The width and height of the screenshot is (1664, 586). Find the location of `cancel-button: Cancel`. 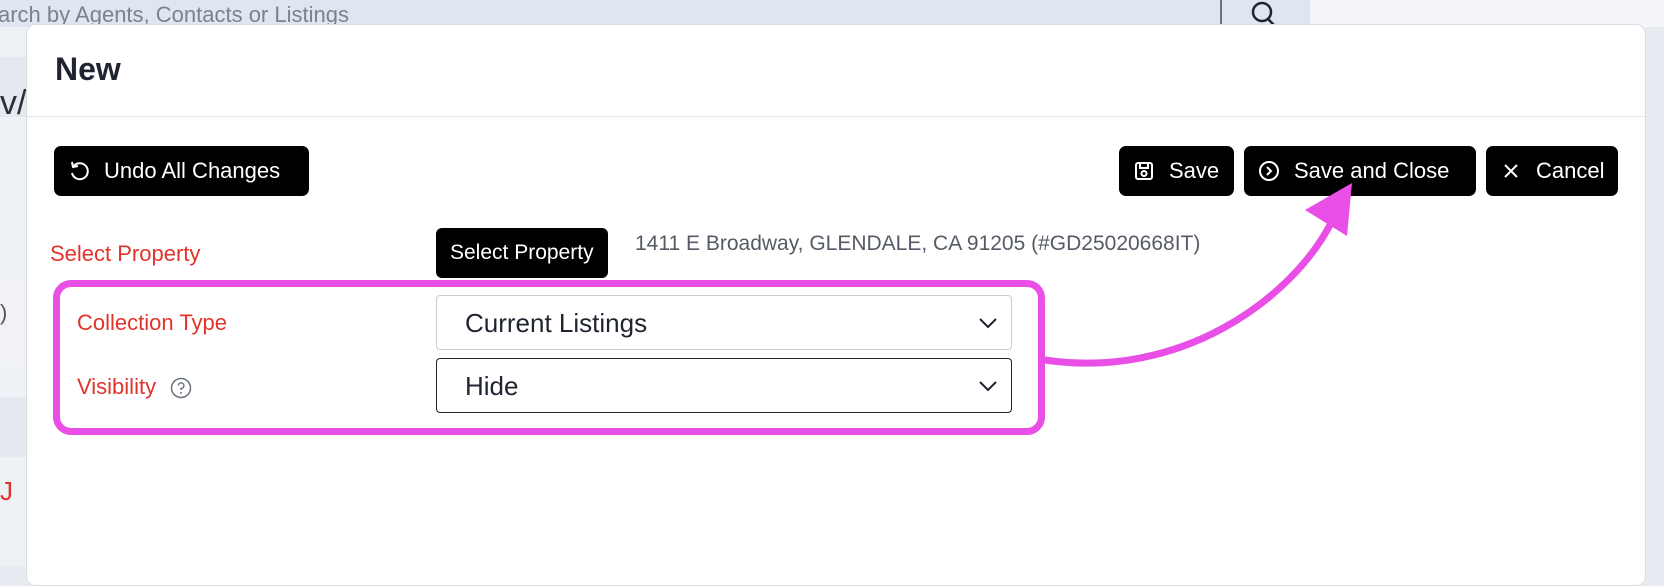

cancel-button: Cancel is located at coordinates (1552, 171).